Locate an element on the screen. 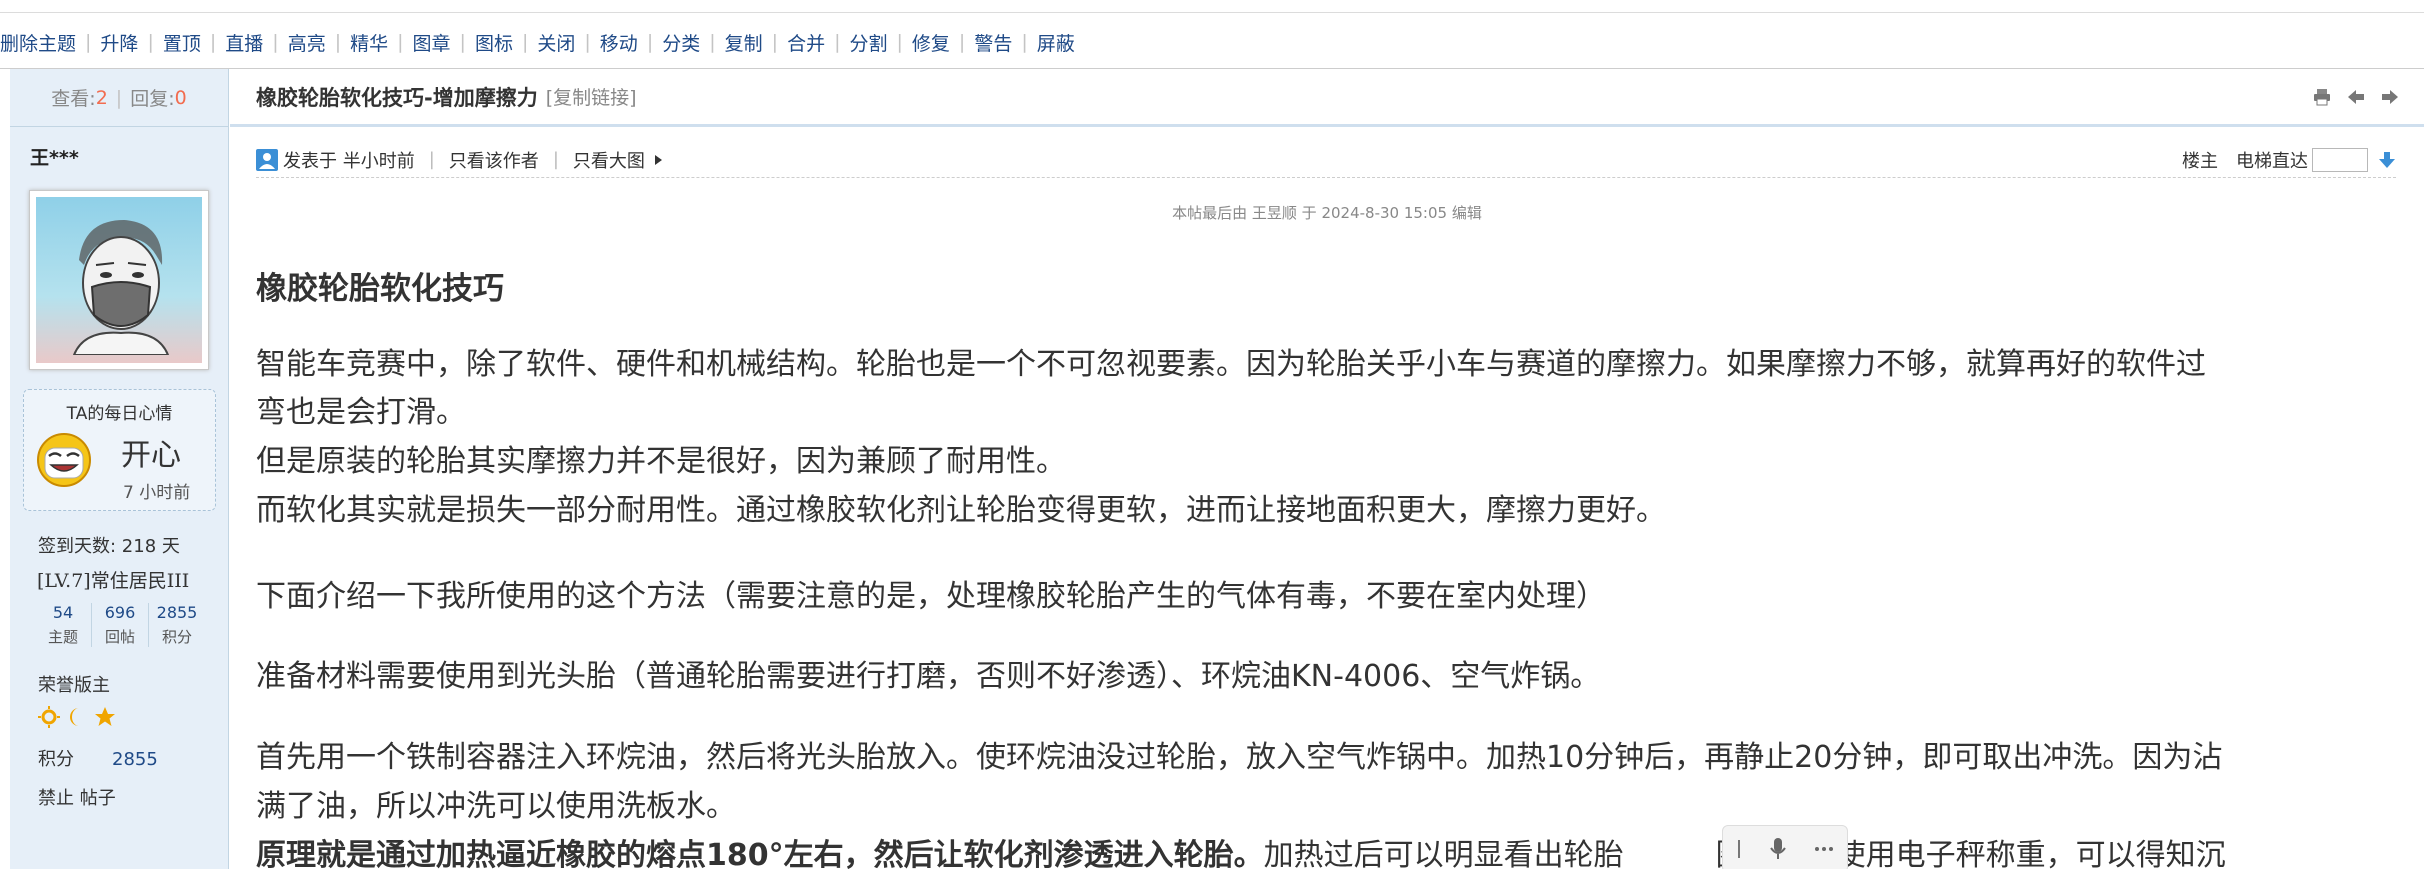 The height and width of the screenshot is (869, 2424). mod-action-item: 删除主题 is located at coordinates (38, 42).